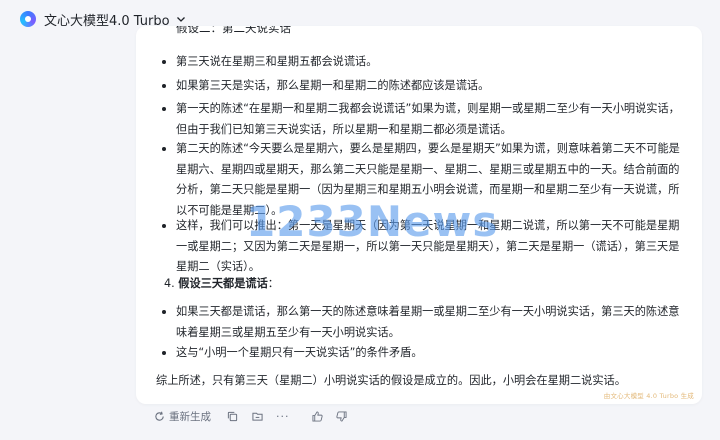  I want to click on copy-button, so click(232, 416).